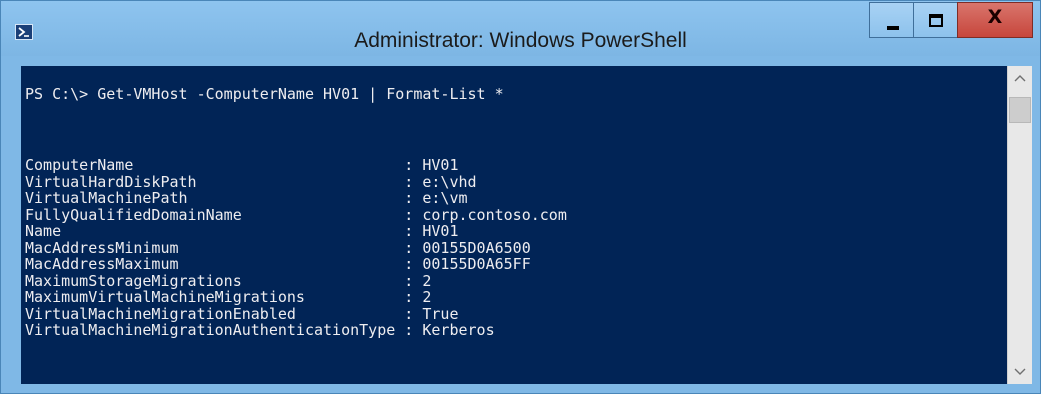  Describe the element at coordinates (445, 198) in the screenshot. I see `output-value: e:\vm` at that location.